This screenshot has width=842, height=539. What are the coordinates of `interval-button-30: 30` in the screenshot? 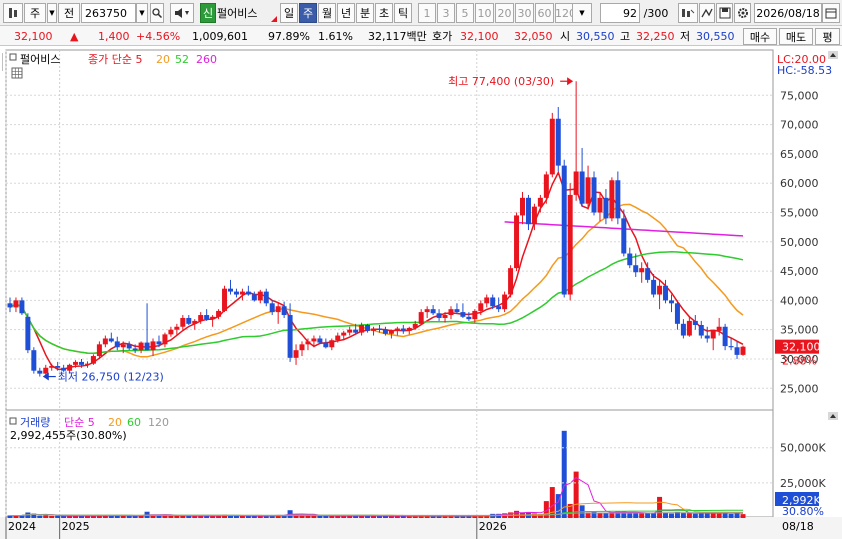 It's located at (524, 13).